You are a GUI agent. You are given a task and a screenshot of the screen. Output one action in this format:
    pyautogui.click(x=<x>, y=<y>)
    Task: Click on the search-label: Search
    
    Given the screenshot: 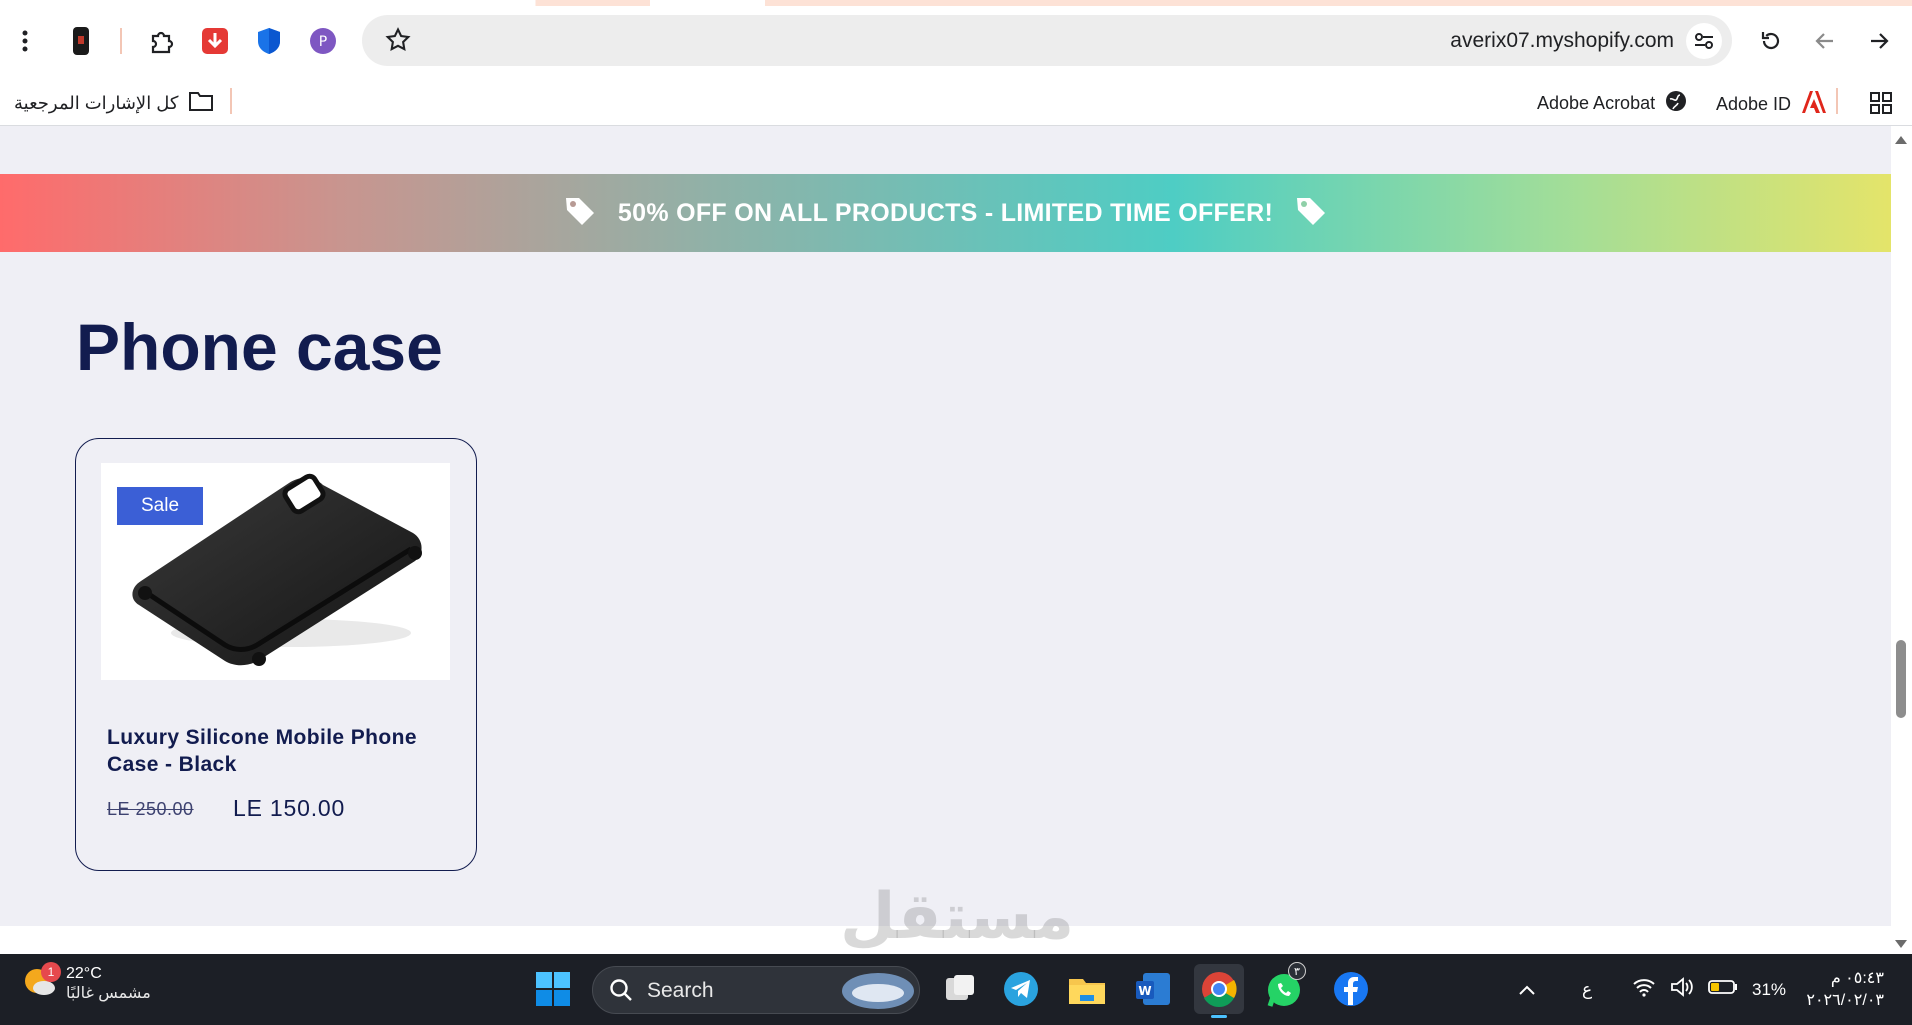 What is the action you would take?
    pyautogui.click(x=680, y=990)
    